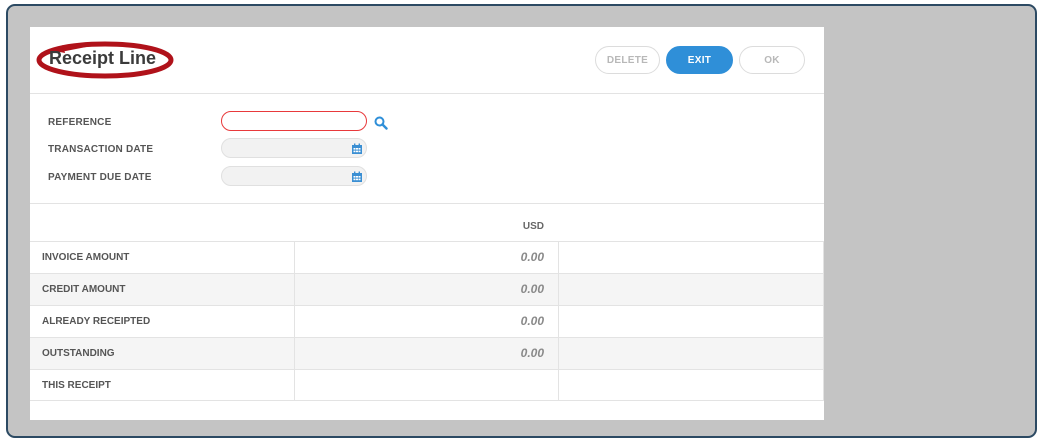 The width and height of the screenshot is (1045, 444). Describe the element at coordinates (80, 122) in the screenshot. I see `reference-label: REFERENCE` at that location.